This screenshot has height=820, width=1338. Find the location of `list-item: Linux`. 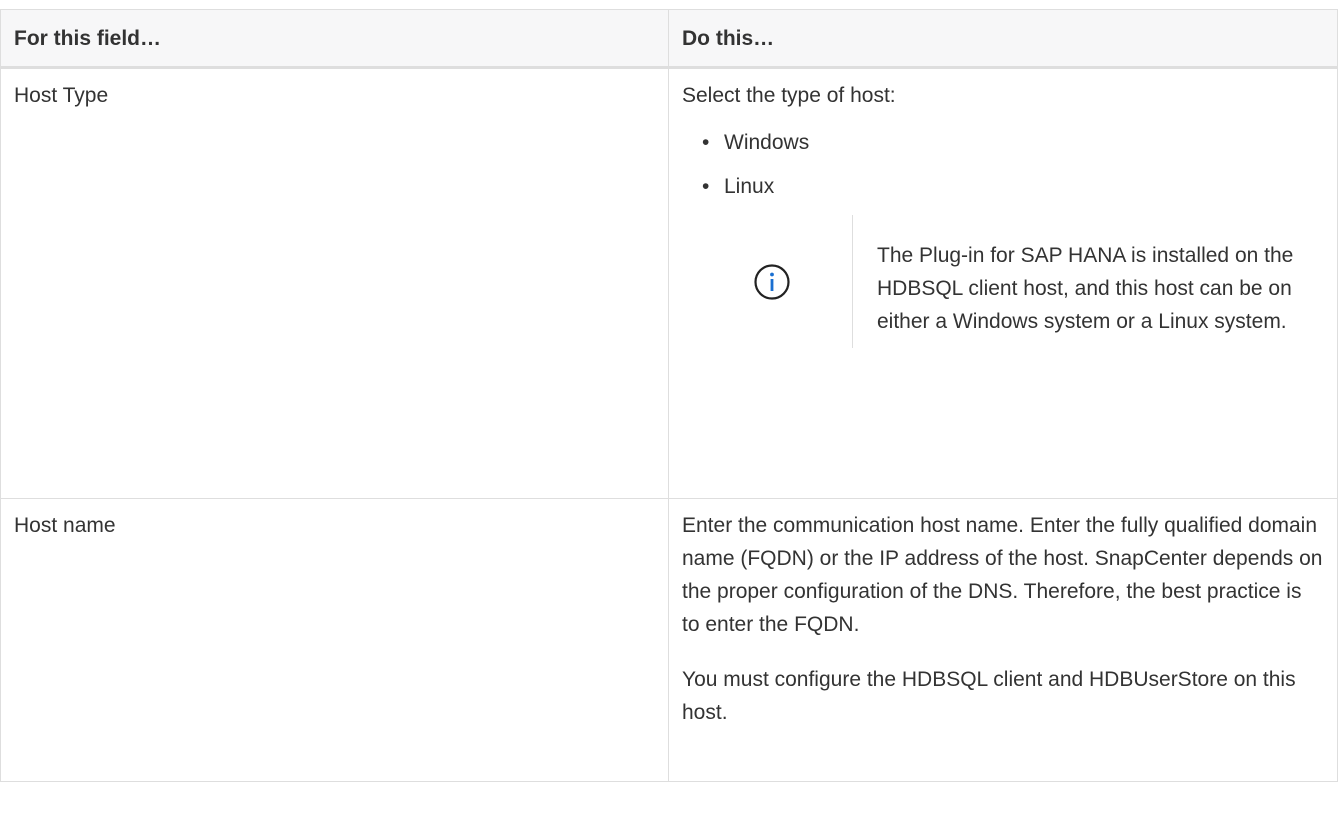

list-item: Linux is located at coordinates (1013, 186).